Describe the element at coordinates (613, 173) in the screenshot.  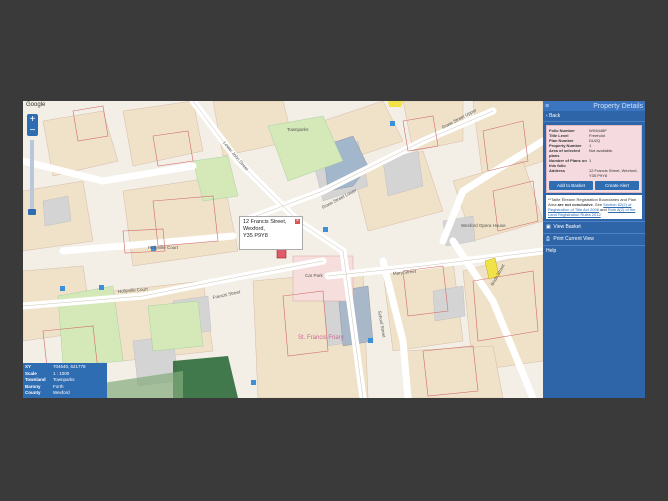
I see `detail-value: 12 Francis Street, Wexford, Y35 P9Y8` at that location.